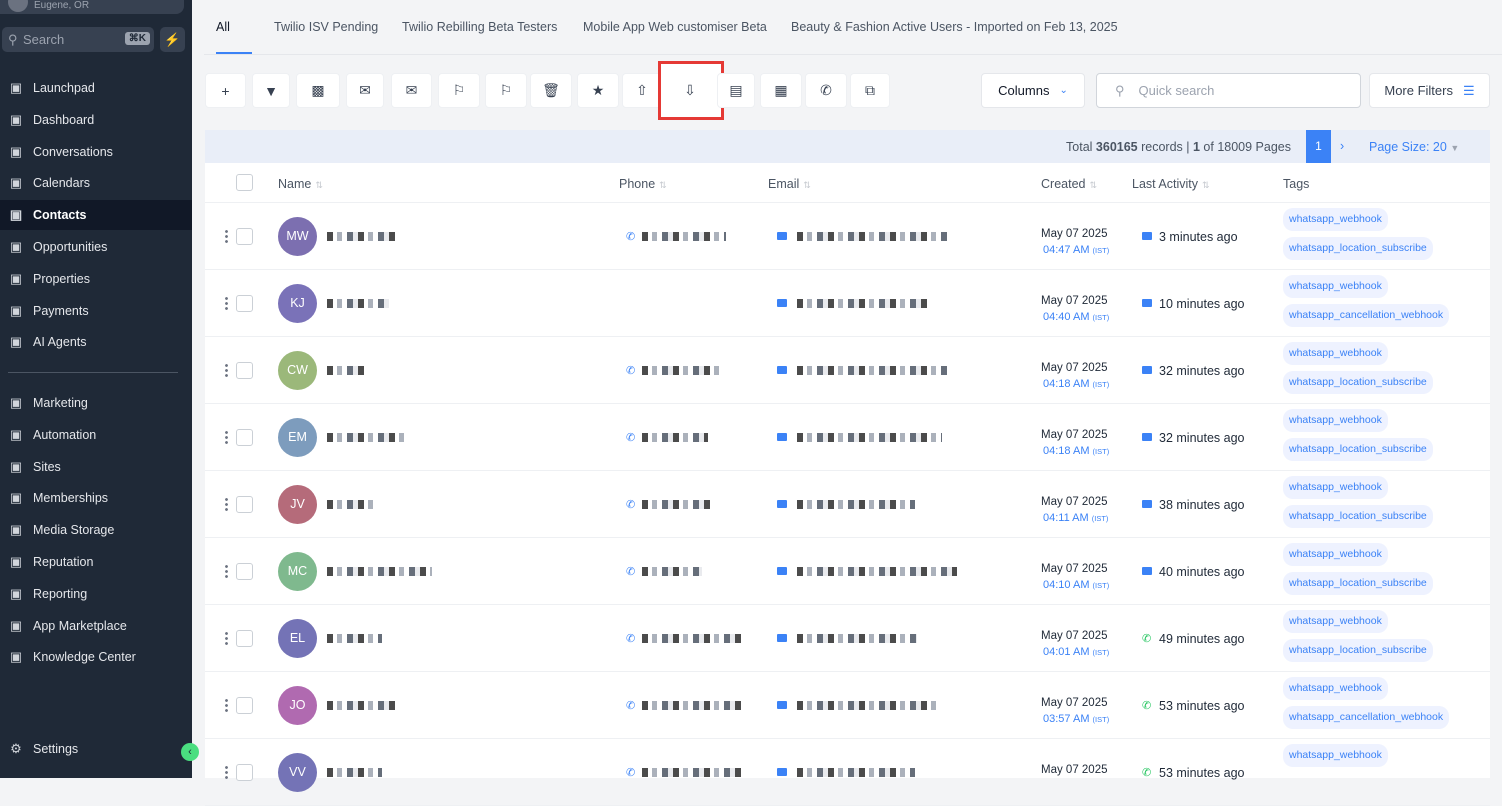  Describe the element at coordinates (297, 303) in the screenshot. I see `avatar: KJ` at that location.